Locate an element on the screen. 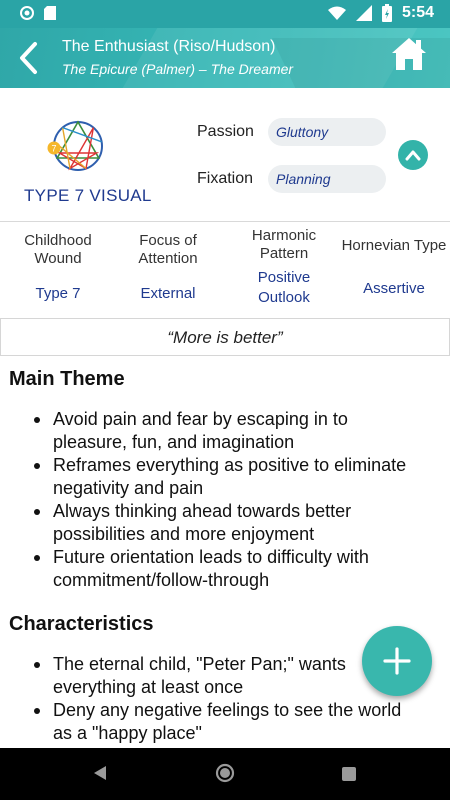  status-time: 5:54 is located at coordinates (417, 12).